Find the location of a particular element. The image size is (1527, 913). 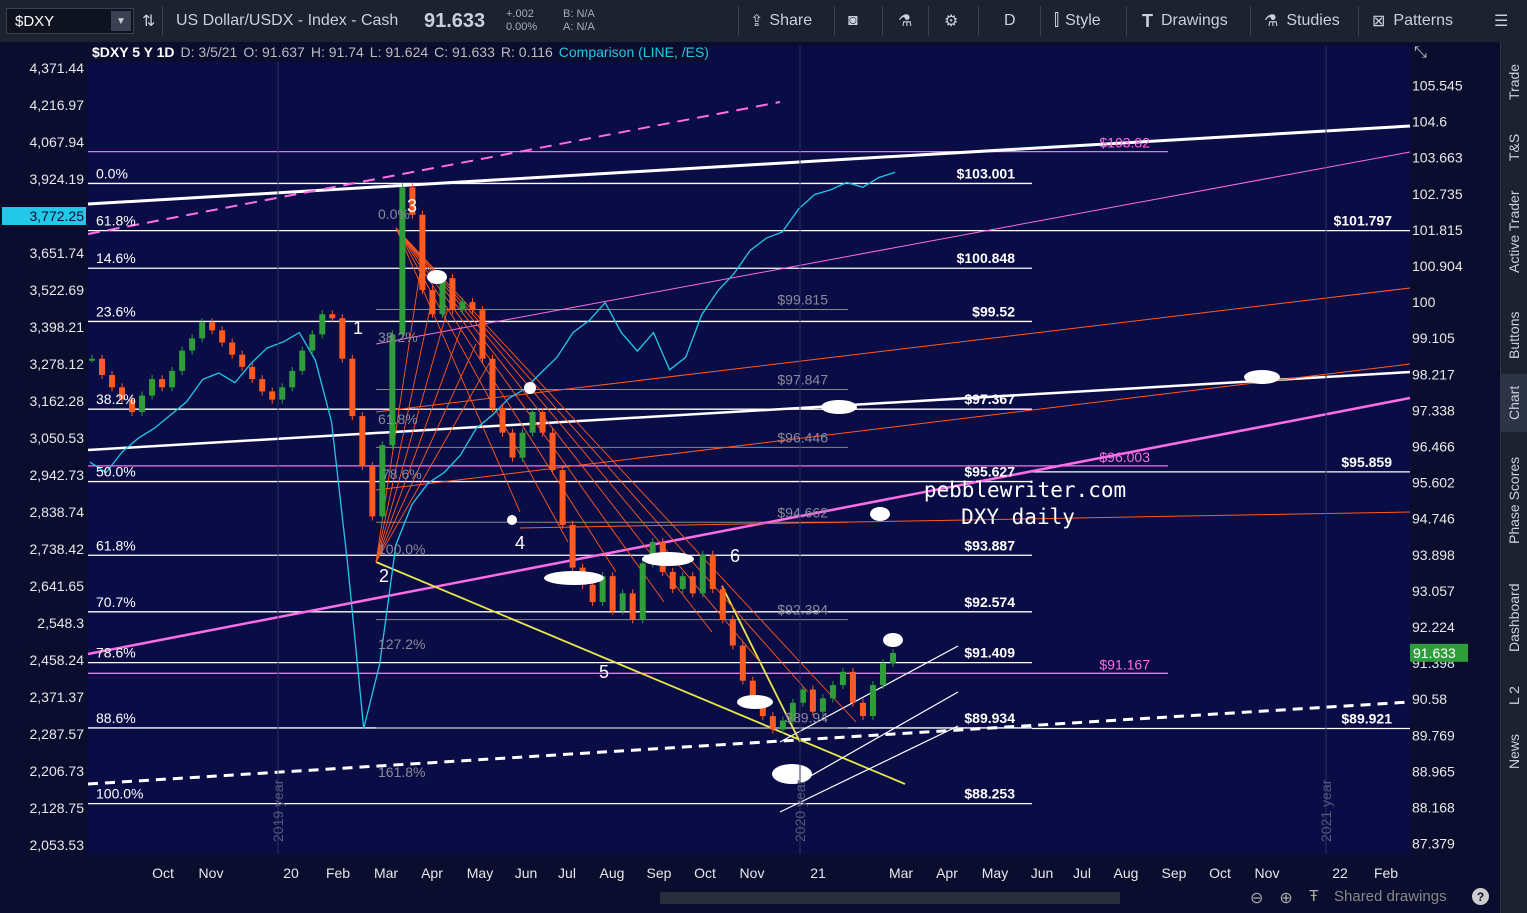

menu-icon: ☰ is located at coordinates (1501, 21).